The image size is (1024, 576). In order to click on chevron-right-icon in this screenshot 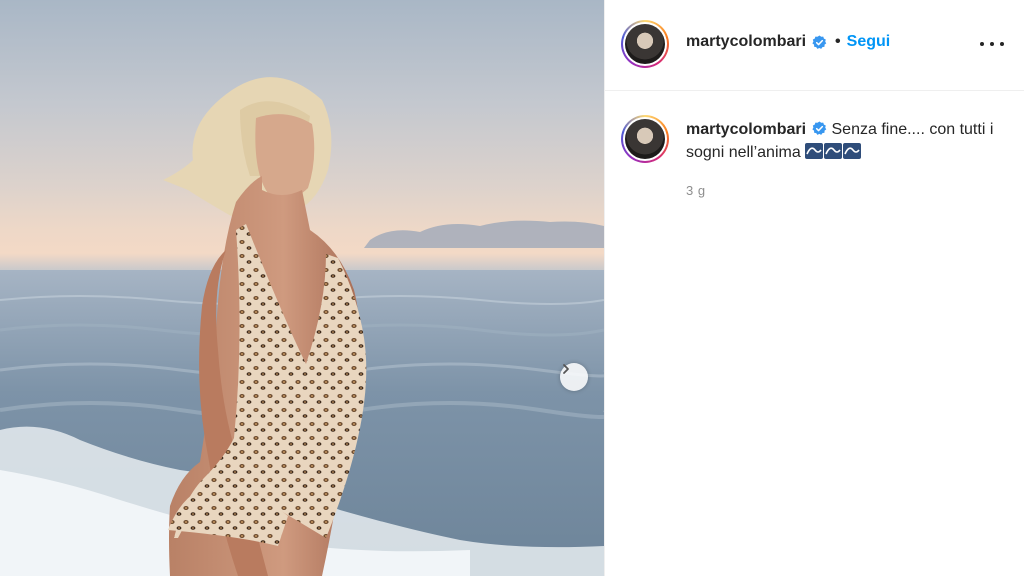, I will do `click(566, 369)`.